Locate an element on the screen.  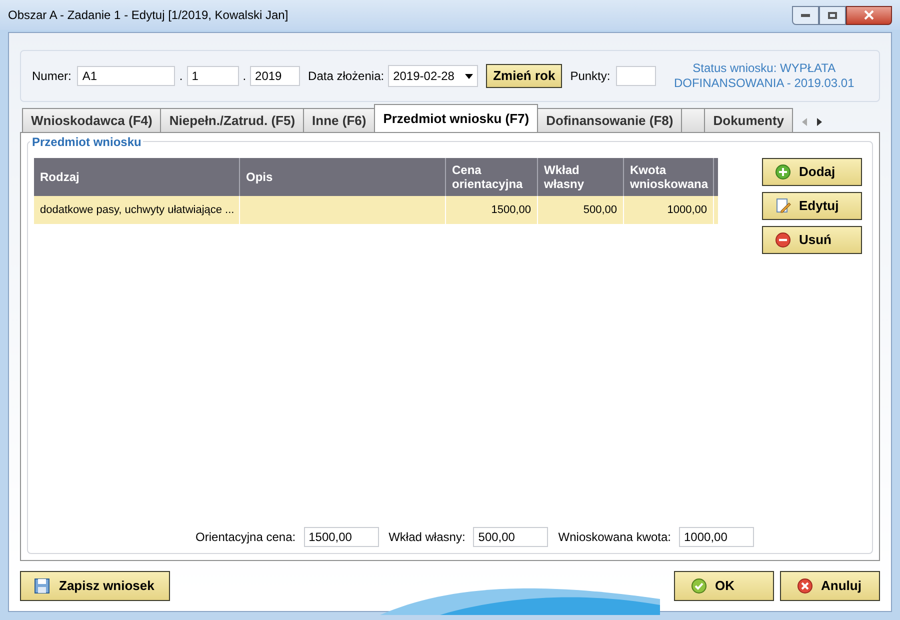
minimize-button is located at coordinates (805, 15).